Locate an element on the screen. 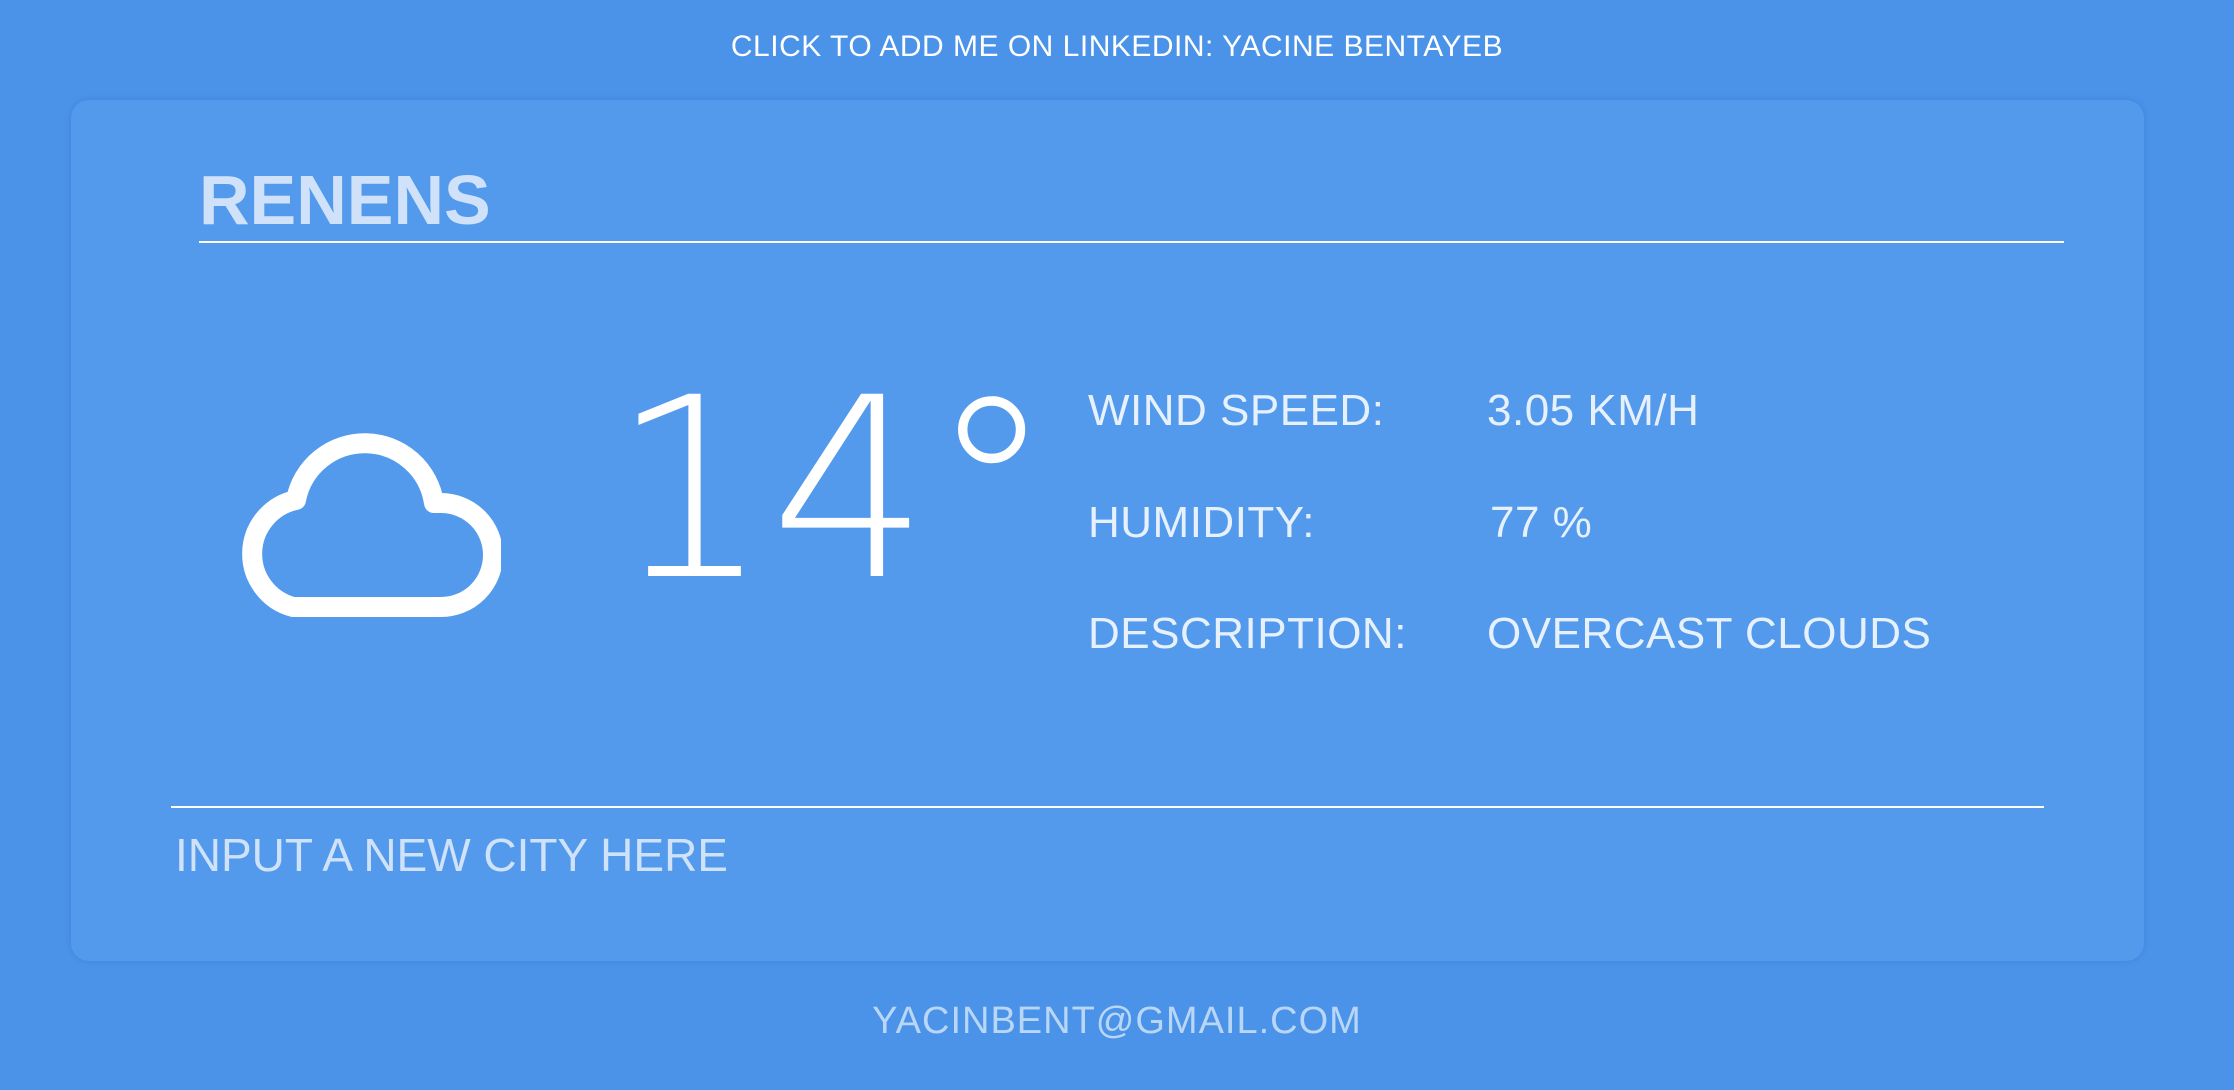 Image resolution: width=2234 pixels, height=1090 pixels. city-name: RENENS is located at coordinates (345, 200).